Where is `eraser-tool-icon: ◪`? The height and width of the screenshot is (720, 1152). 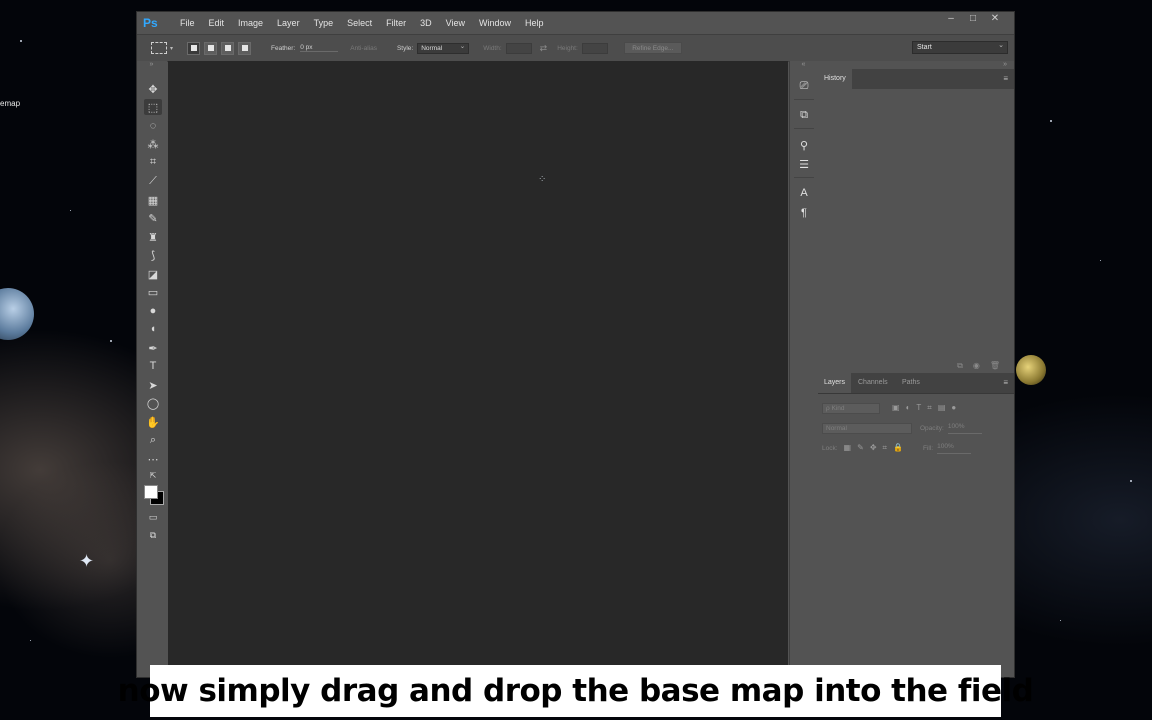
eraser-tool-icon: ◪ is located at coordinates (153, 274).